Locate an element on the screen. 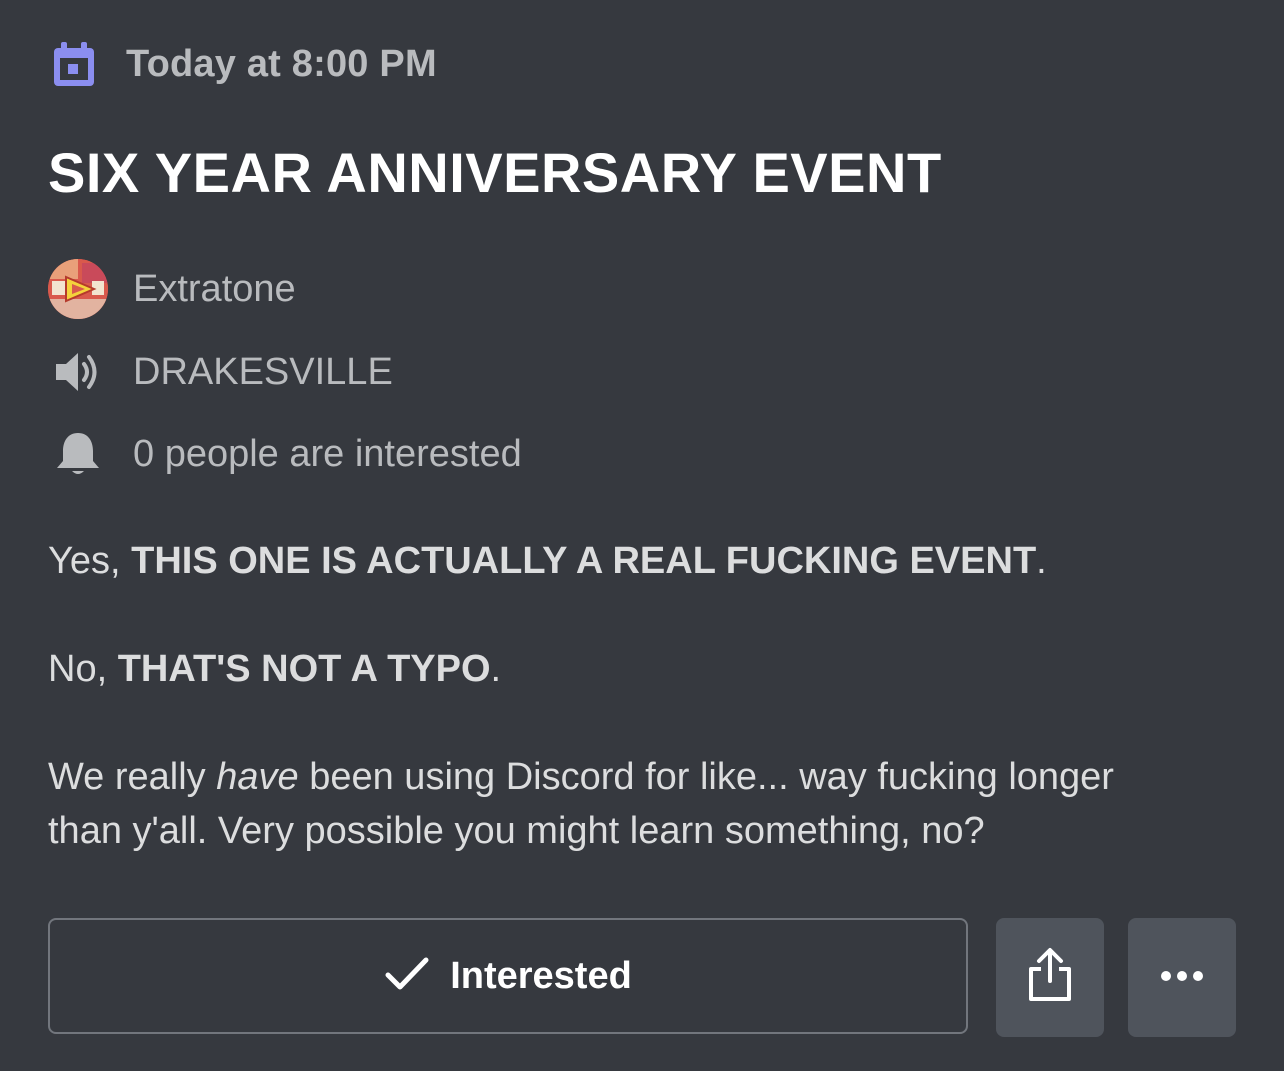 This screenshot has height=1071, width=1284. check-icon is located at coordinates (407, 976).